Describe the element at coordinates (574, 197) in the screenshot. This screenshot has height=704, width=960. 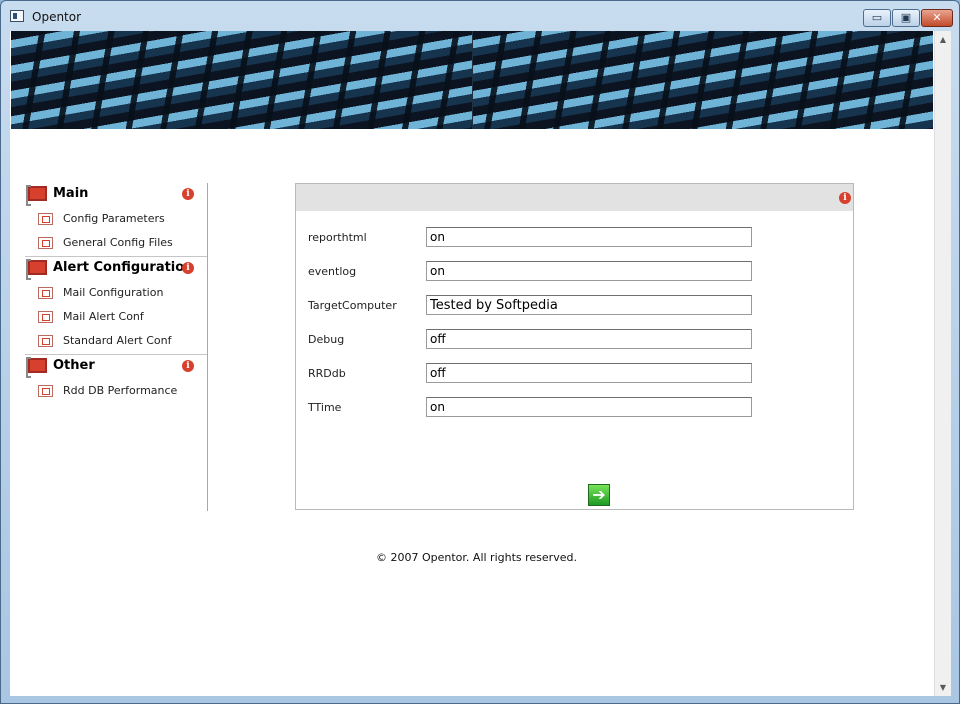
I see `panel-header: i` at that location.